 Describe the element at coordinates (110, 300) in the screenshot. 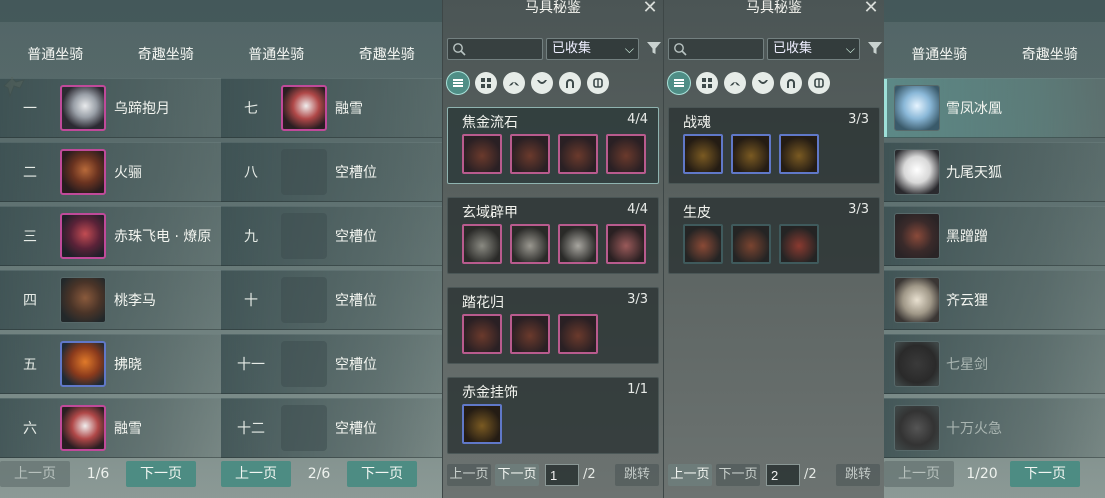

I see `mount-row: 四 桃李马` at that location.